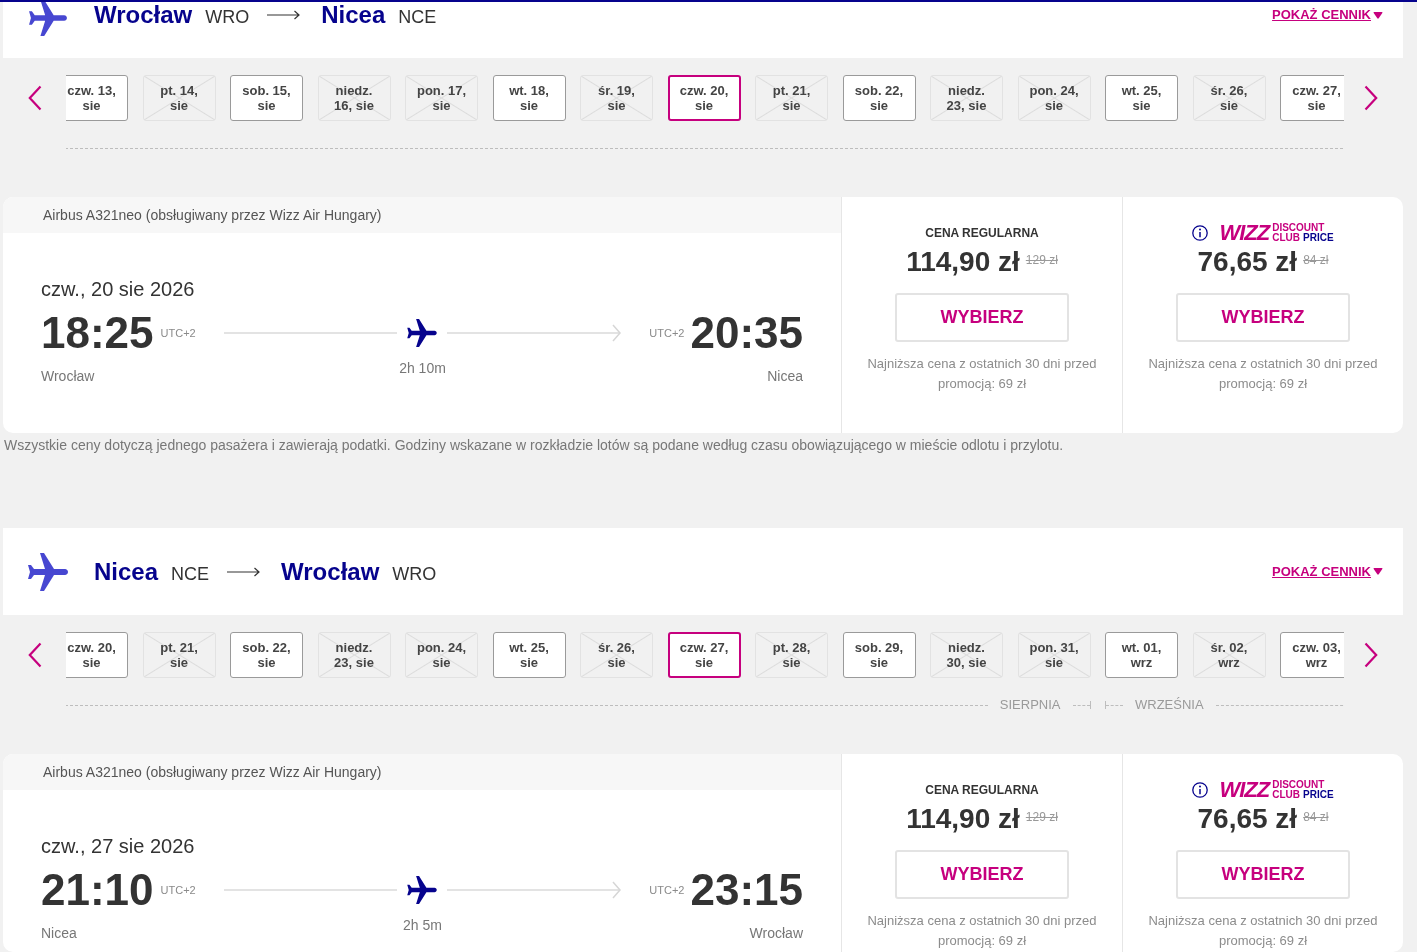 The image size is (1417, 952). I want to click on footnote: Wszystkie ceny dotyczą jednego pasażera i zawierają podatki. Godziny wskazane w rozkładzie lotów są podane według czasu obowiązującego w mieście odlotu i przylotu., so click(534, 445).